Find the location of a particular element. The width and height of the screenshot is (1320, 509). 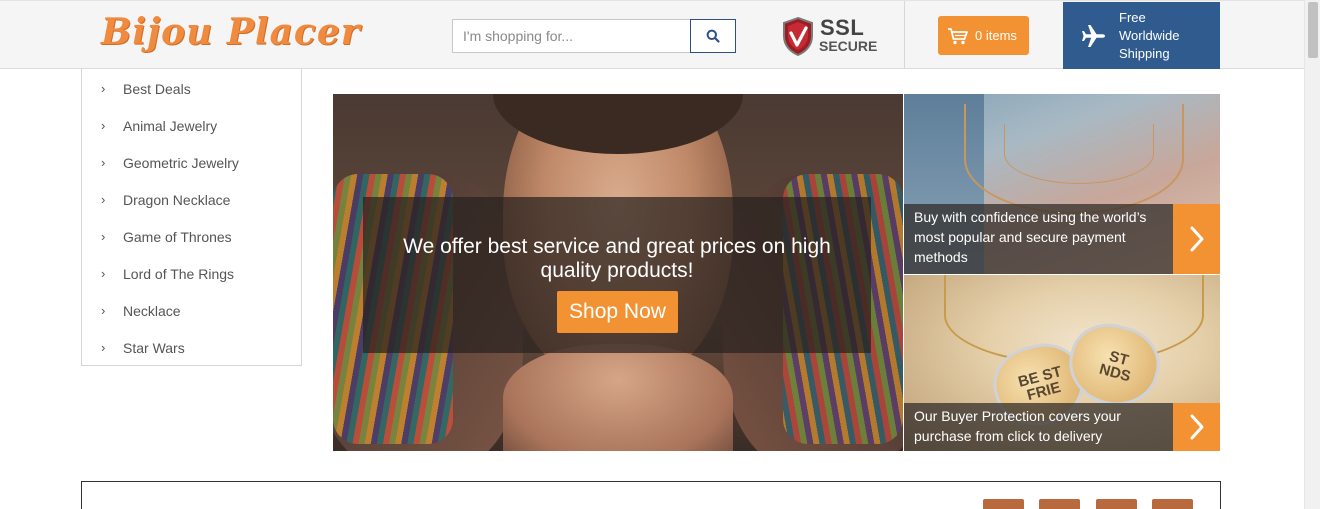

search-button is located at coordinates (713, 36).